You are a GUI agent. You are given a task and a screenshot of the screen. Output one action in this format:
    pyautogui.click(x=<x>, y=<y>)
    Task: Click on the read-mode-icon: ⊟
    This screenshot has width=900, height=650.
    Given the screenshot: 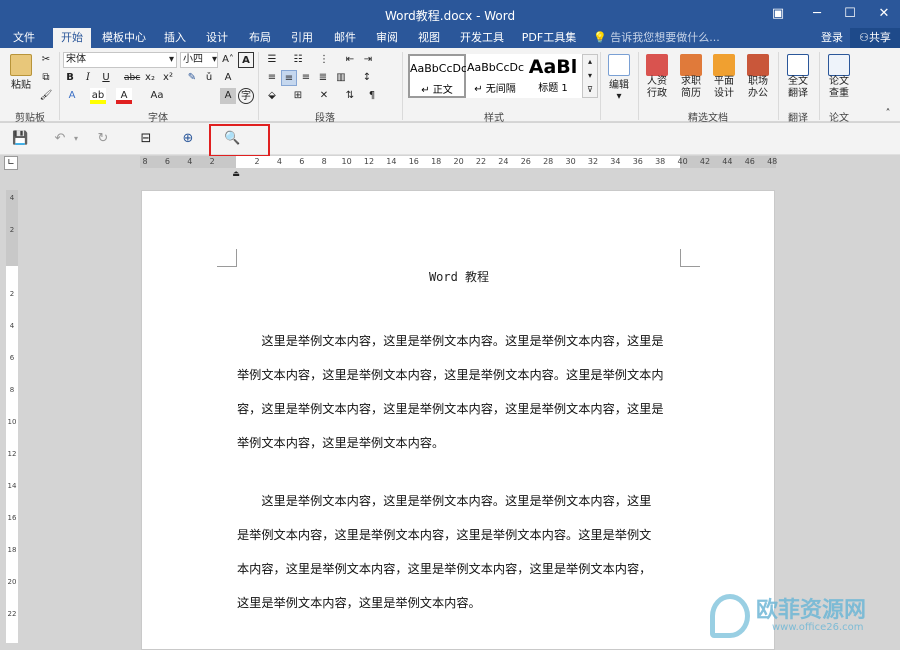 What is the action you would take?
    pyautogui.click(x=146, y=139)
    